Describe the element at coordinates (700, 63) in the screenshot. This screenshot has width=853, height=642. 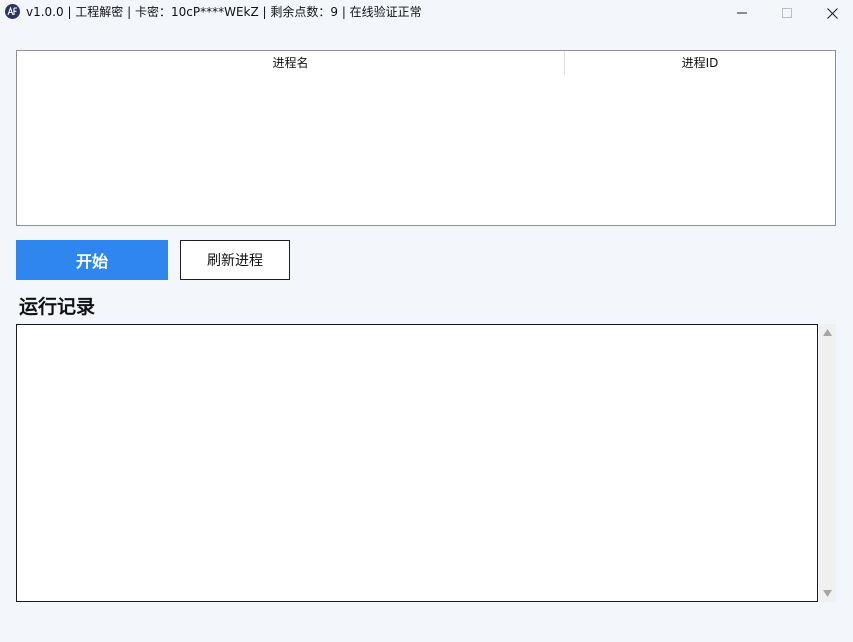
I see `column-header-process-id: 进程ID` at that location.